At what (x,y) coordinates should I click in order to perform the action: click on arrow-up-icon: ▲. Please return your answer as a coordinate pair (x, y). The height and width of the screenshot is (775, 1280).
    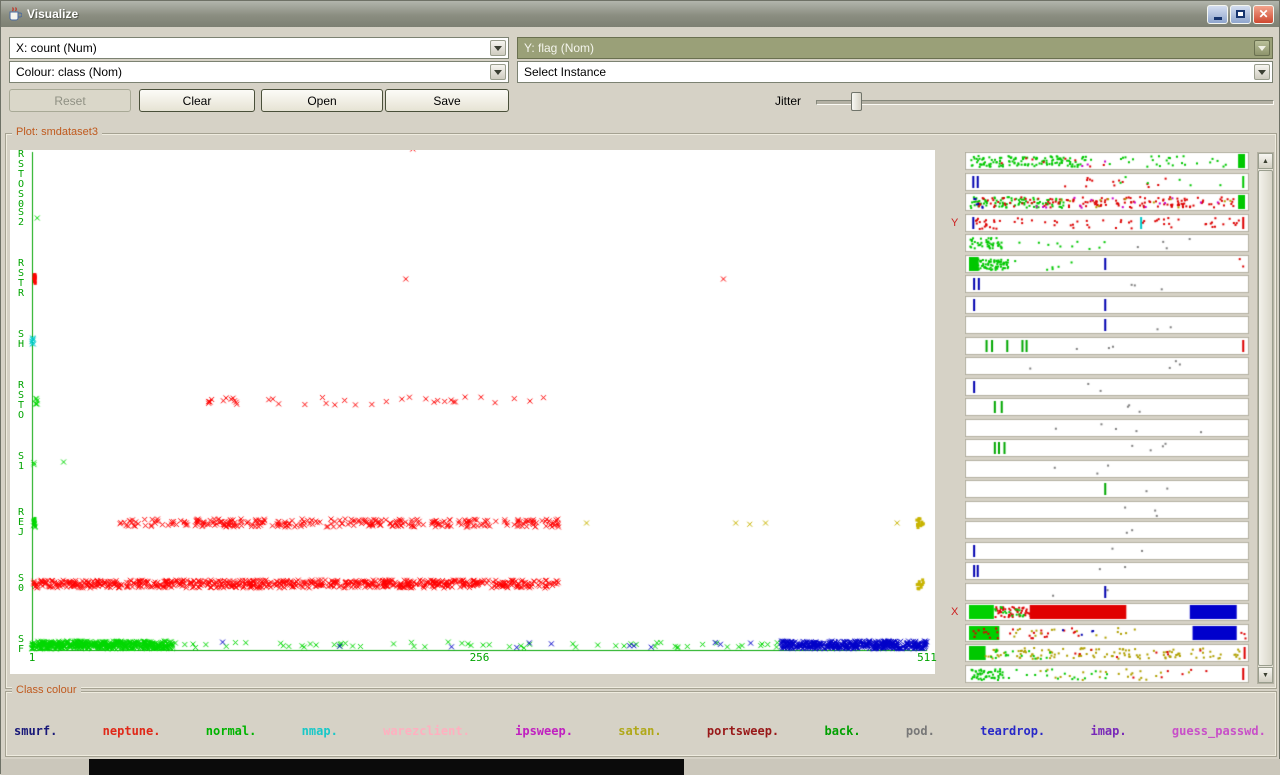
    Looking at the image, I should click on (1265, 161).